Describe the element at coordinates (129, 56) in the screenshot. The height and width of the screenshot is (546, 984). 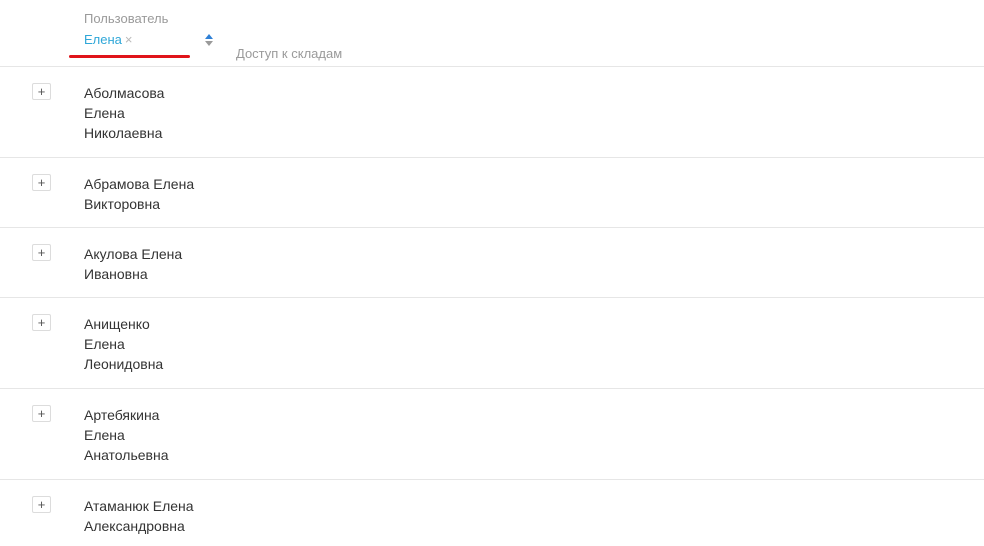
I see `filter-underline` at that location.